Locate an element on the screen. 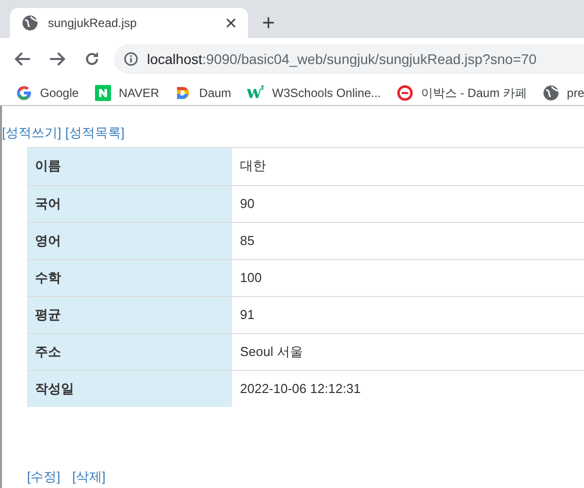 The width and height of the screenshot is (584, 488). new-tab-button: + is located at coordinates (268, 23).